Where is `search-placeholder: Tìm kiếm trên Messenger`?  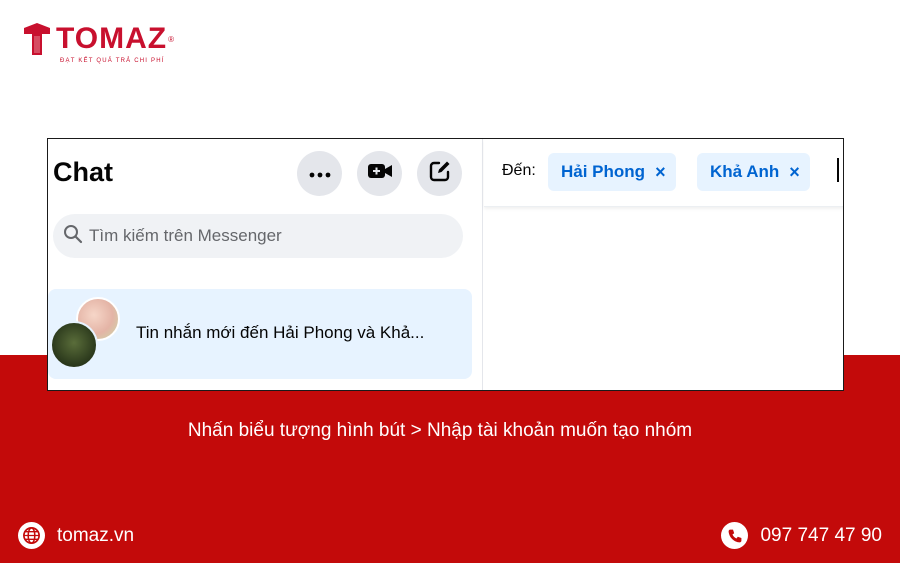 search-placeholder: Tìm kiếm trên Messenger is located at coordinates (185, 235).